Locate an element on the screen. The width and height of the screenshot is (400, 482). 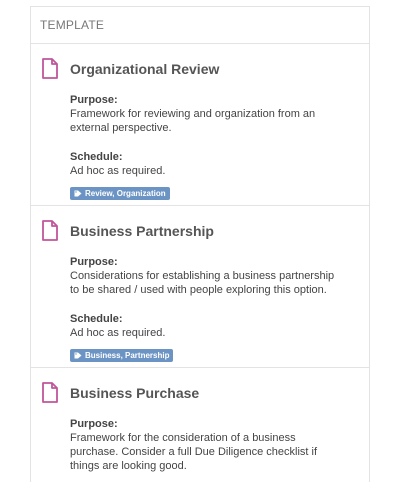
tag-label: Review, Organization is located at coordinates (125, 193).